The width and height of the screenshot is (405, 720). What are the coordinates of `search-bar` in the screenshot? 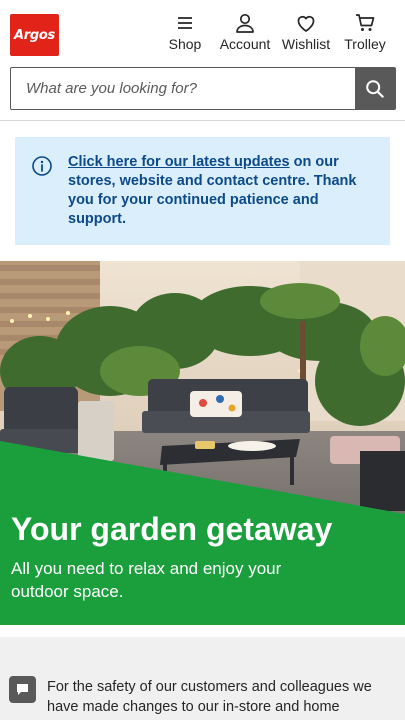 It's located at (203, 88).